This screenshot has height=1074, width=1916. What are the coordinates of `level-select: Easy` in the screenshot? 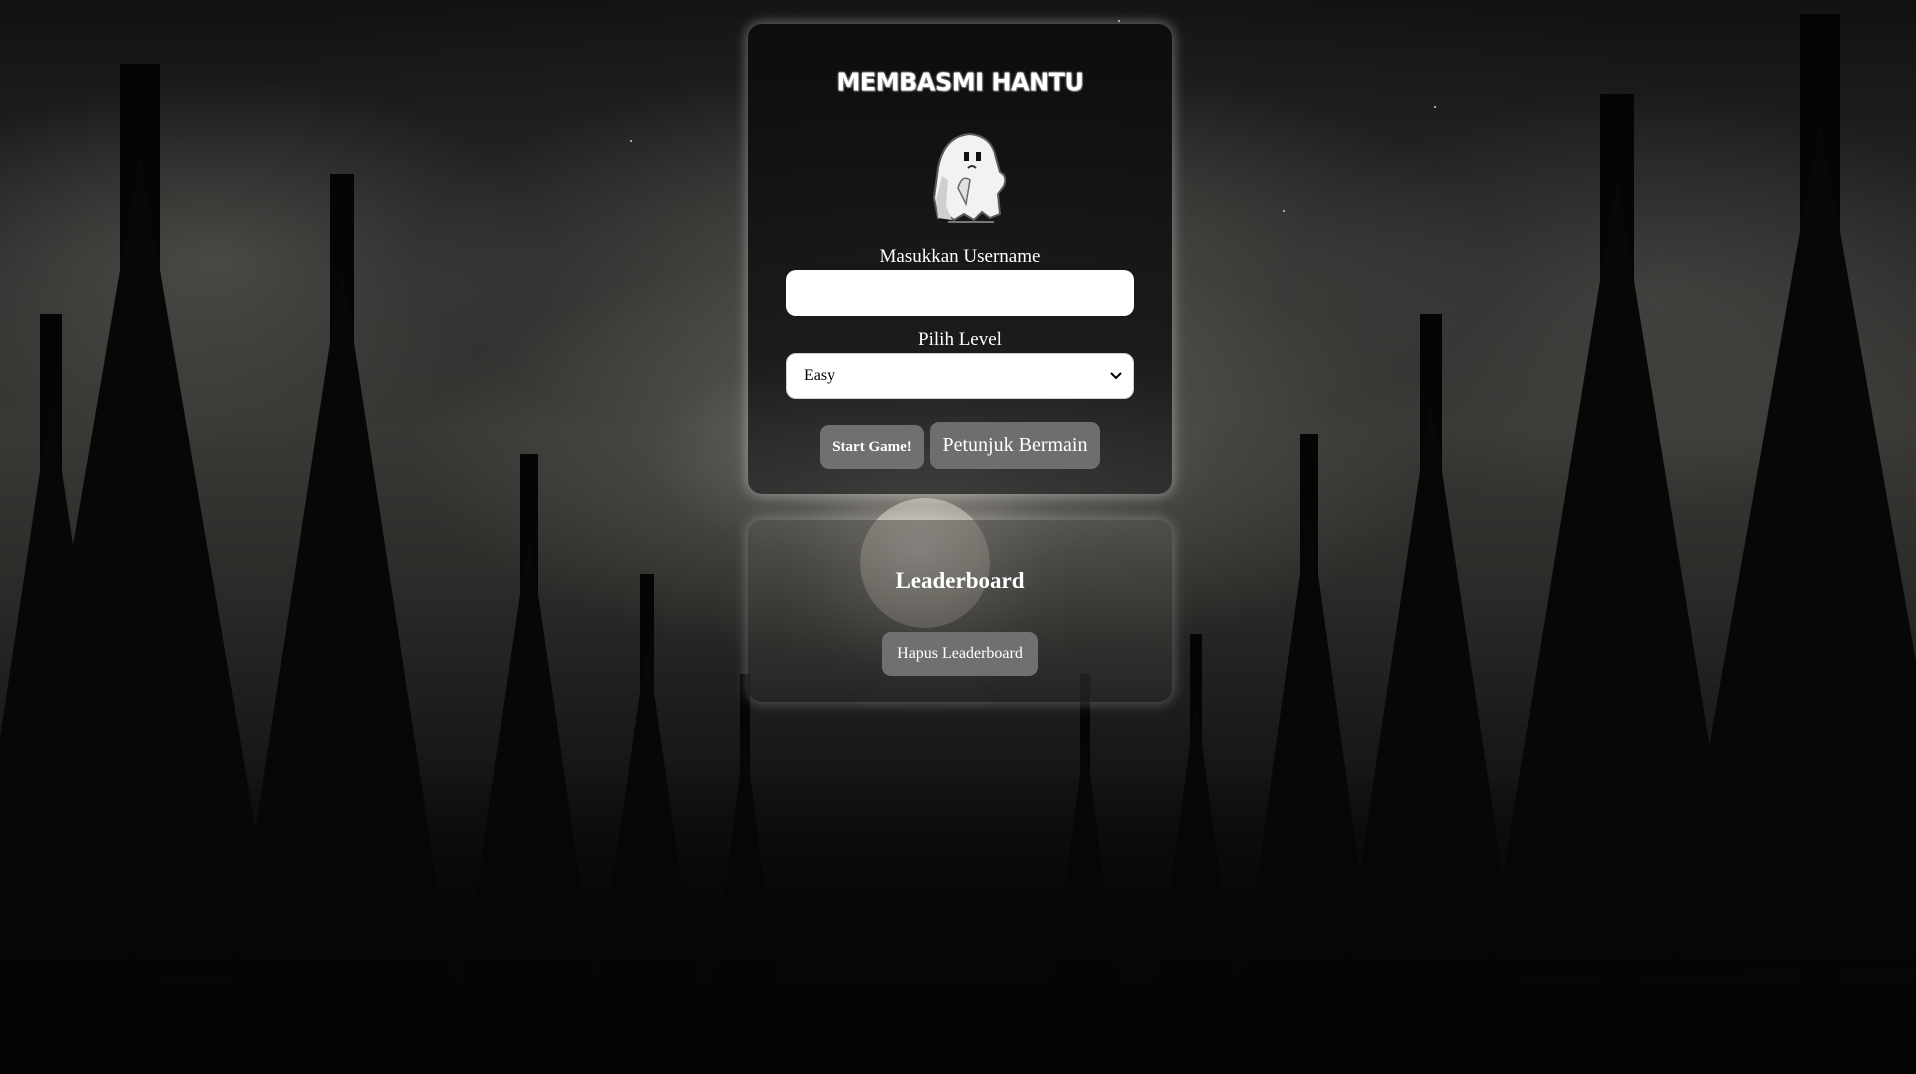 It's located at (960, 376).